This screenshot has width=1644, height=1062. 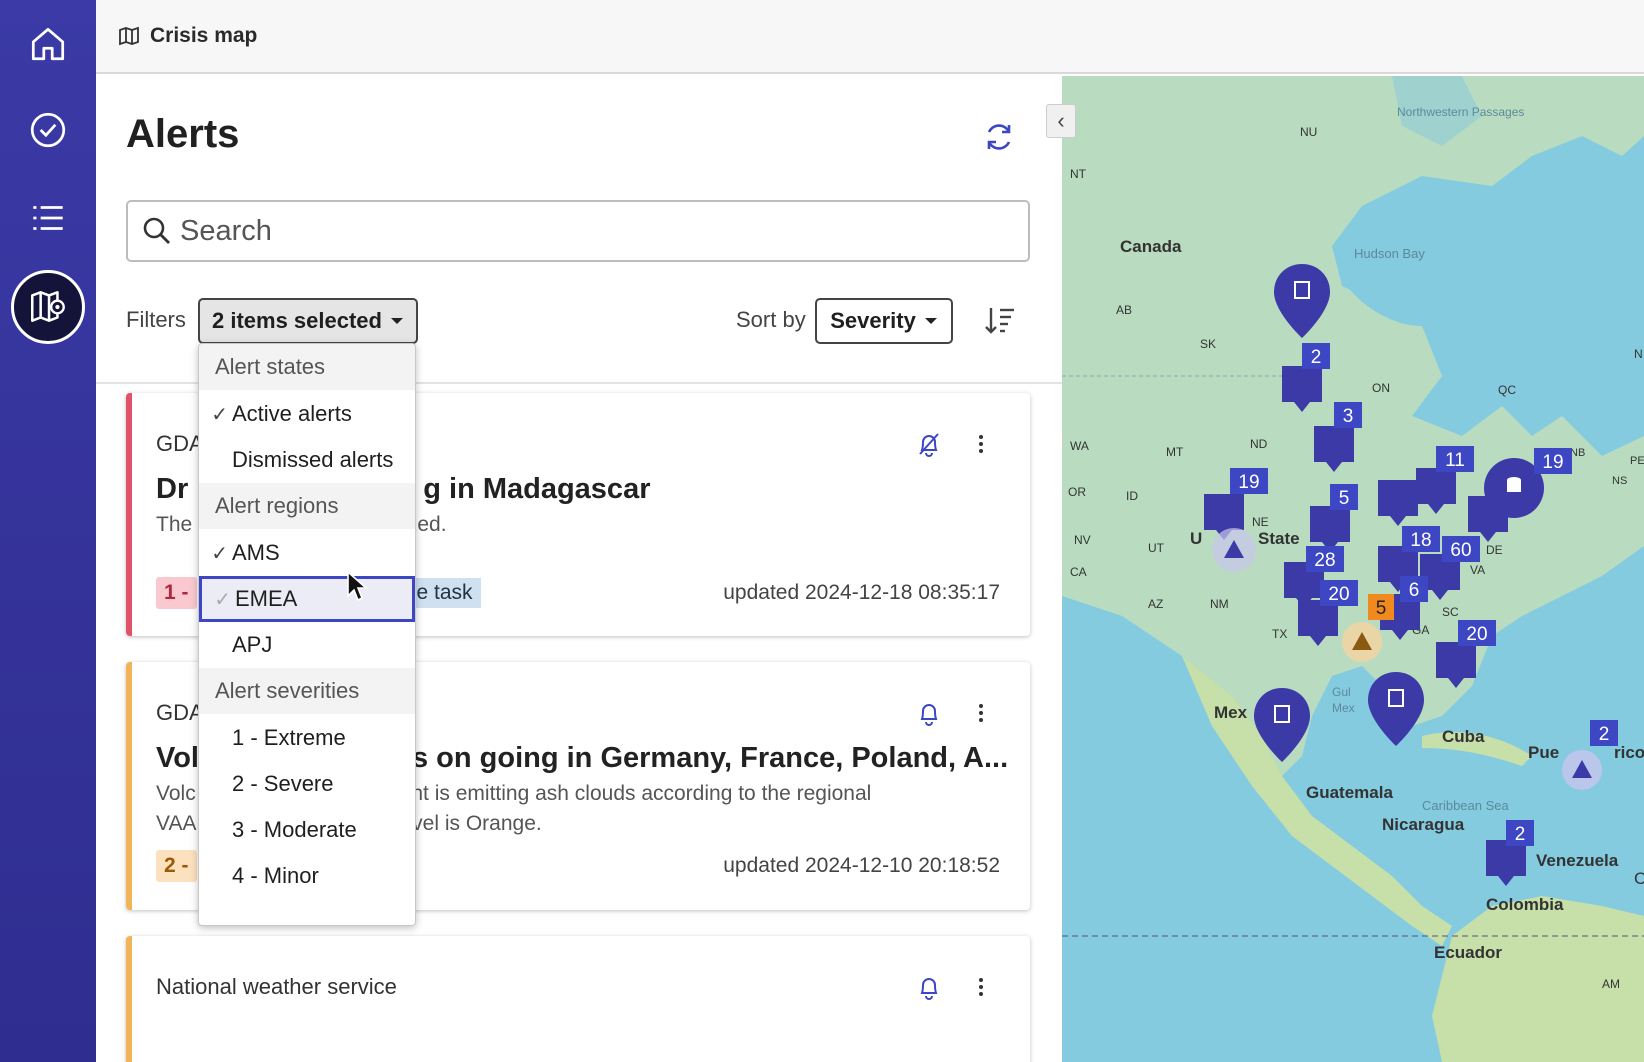 What do you see at coordinates (1156, 548) in the screenshot?
I see `map-label: UT` at bounding box center [1156, 548].